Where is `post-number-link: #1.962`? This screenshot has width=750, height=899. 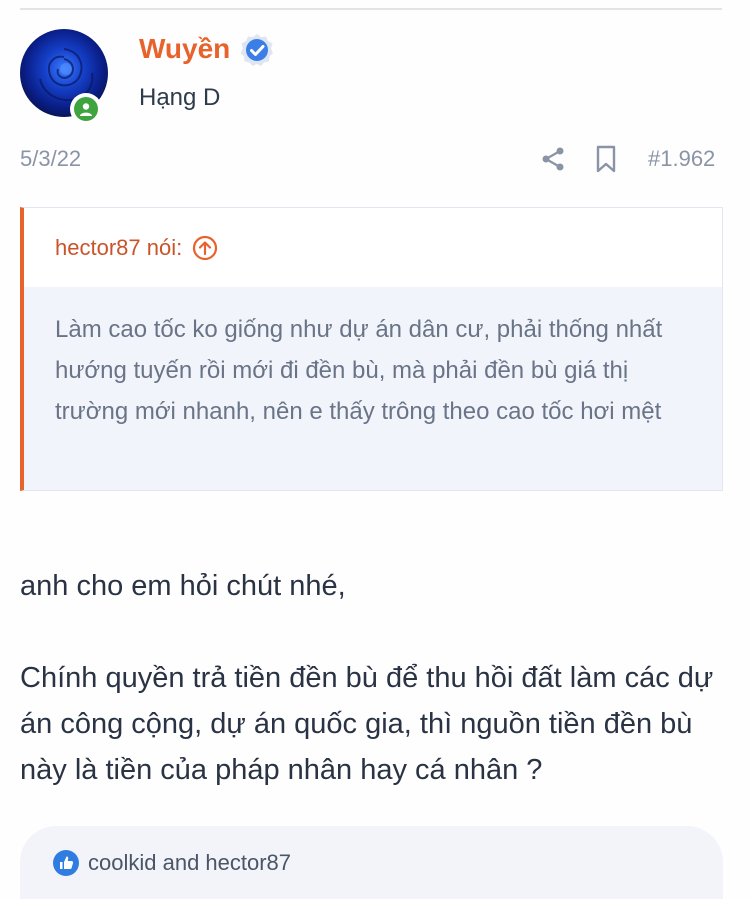 post-number-link: #1.962 is located at coordinates (681, 159).